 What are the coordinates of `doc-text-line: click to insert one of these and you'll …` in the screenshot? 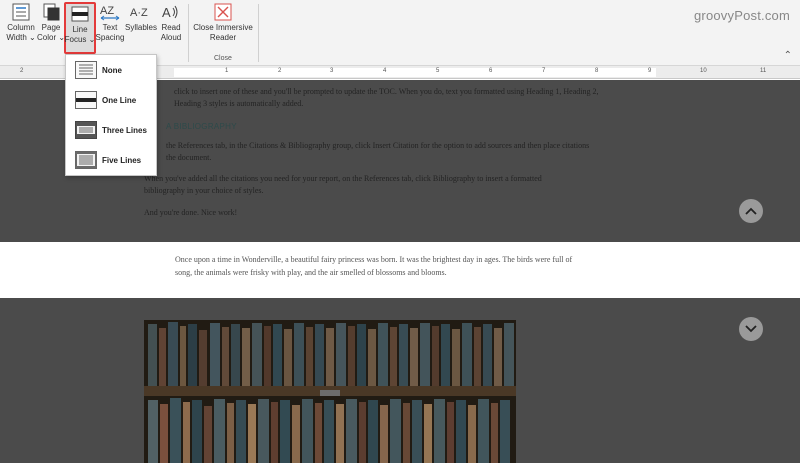 It's located at (386, 91).